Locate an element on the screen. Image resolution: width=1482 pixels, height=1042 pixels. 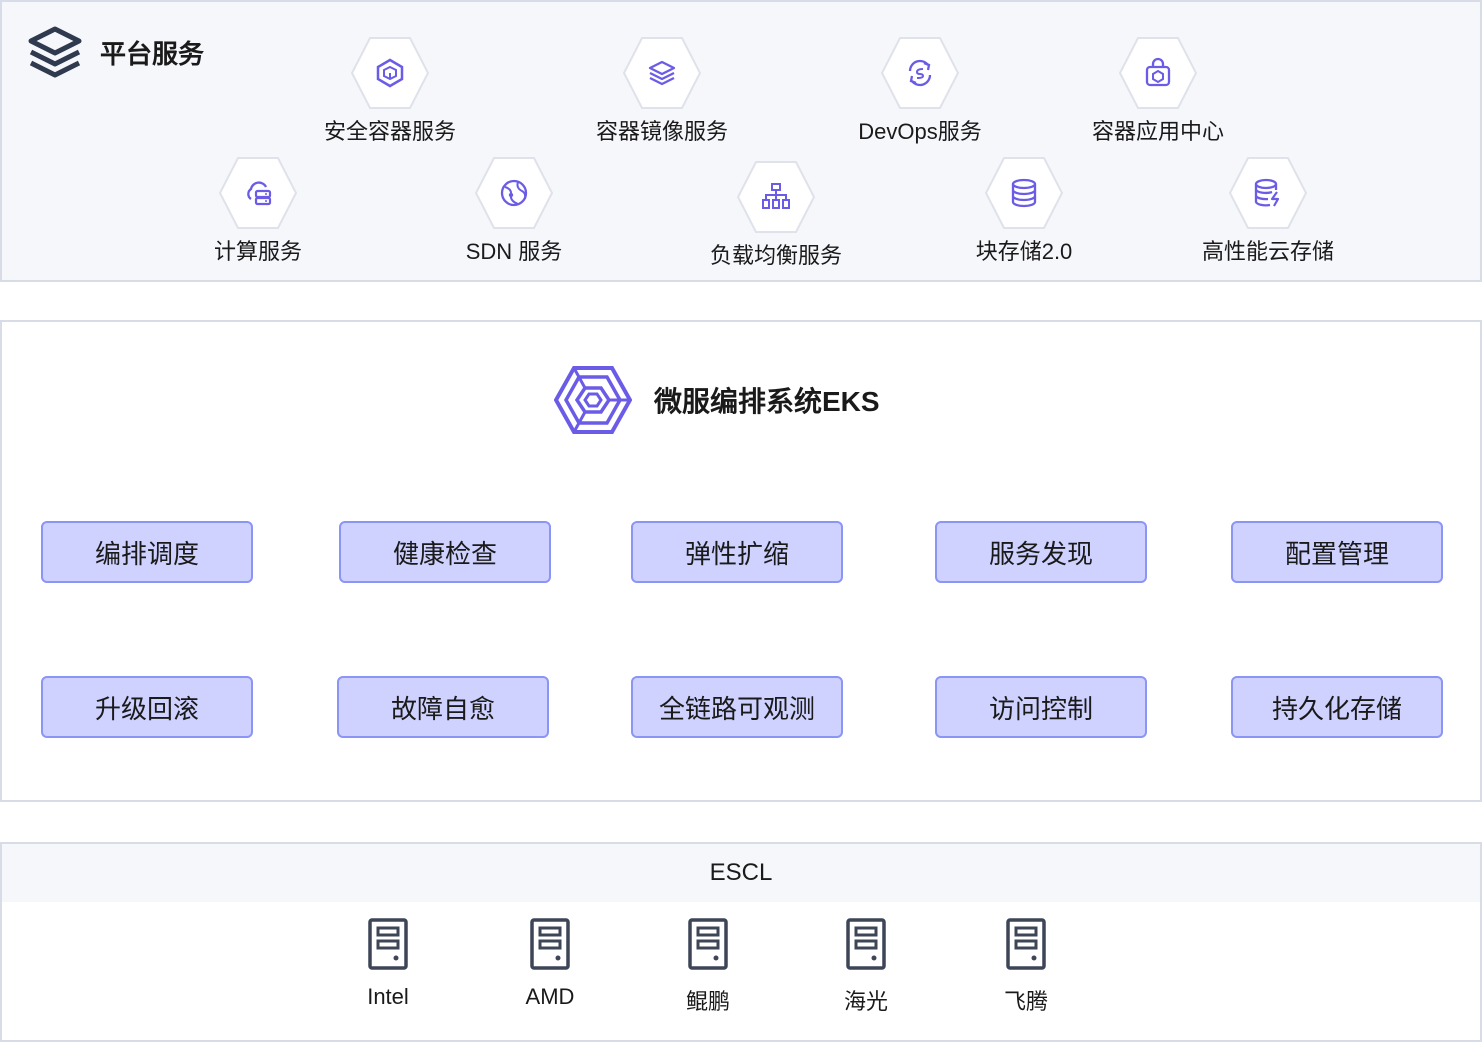
eks-title: 微服编排系统EKS is located at coordinates (717, 400).